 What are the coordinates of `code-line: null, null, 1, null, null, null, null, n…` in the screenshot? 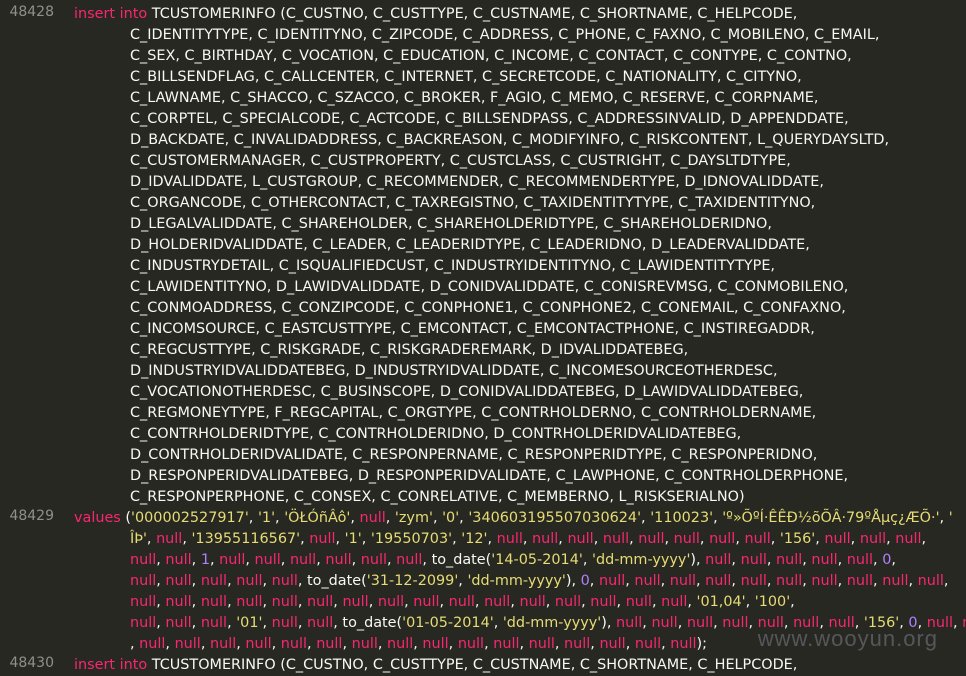 It's located at (548, 560).